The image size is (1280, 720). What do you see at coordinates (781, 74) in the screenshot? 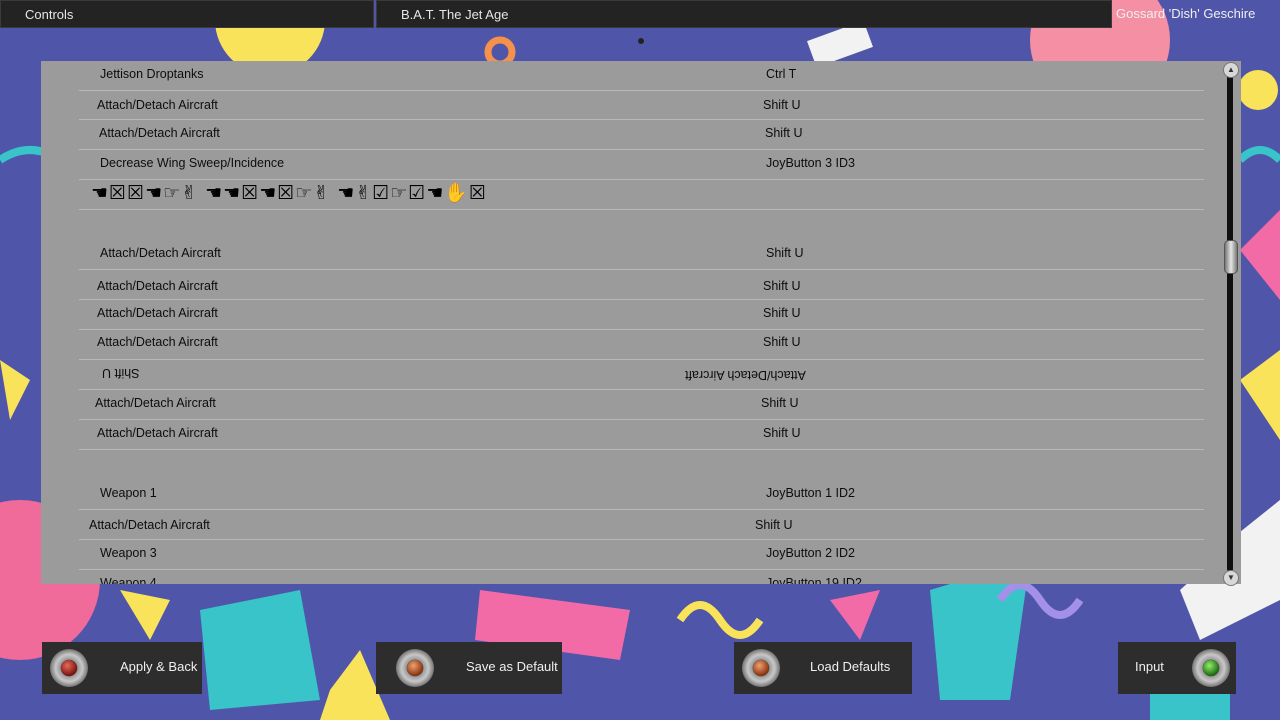
I see `key-label: Ctrl T` at bounding box center [781, 74].